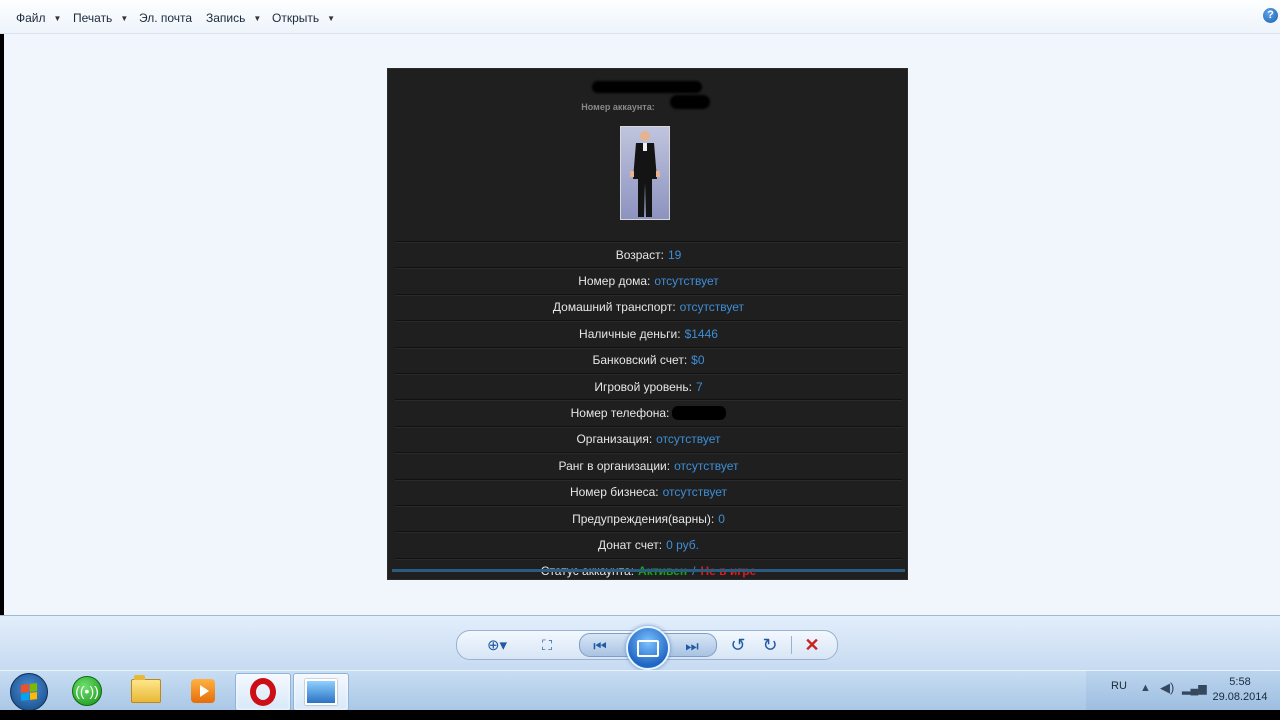 The width and height of the screenshot is (1280, 720). What do you see at coordinates (648, 306) in the screenshot?
I see `row-vehicle: Домашний транспорт: отсутствует` at bounding box center [648, 306].